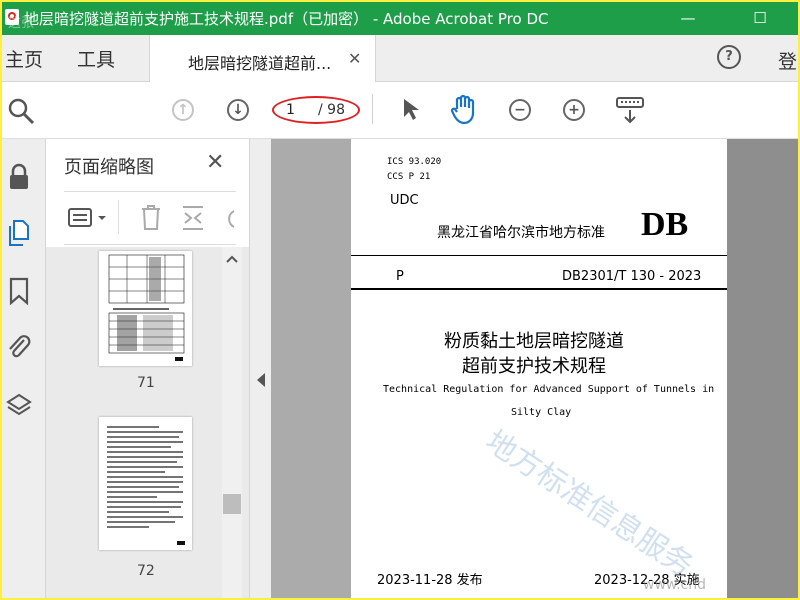  I want to click on panel-close-icon: ✕, so click(215, 162).